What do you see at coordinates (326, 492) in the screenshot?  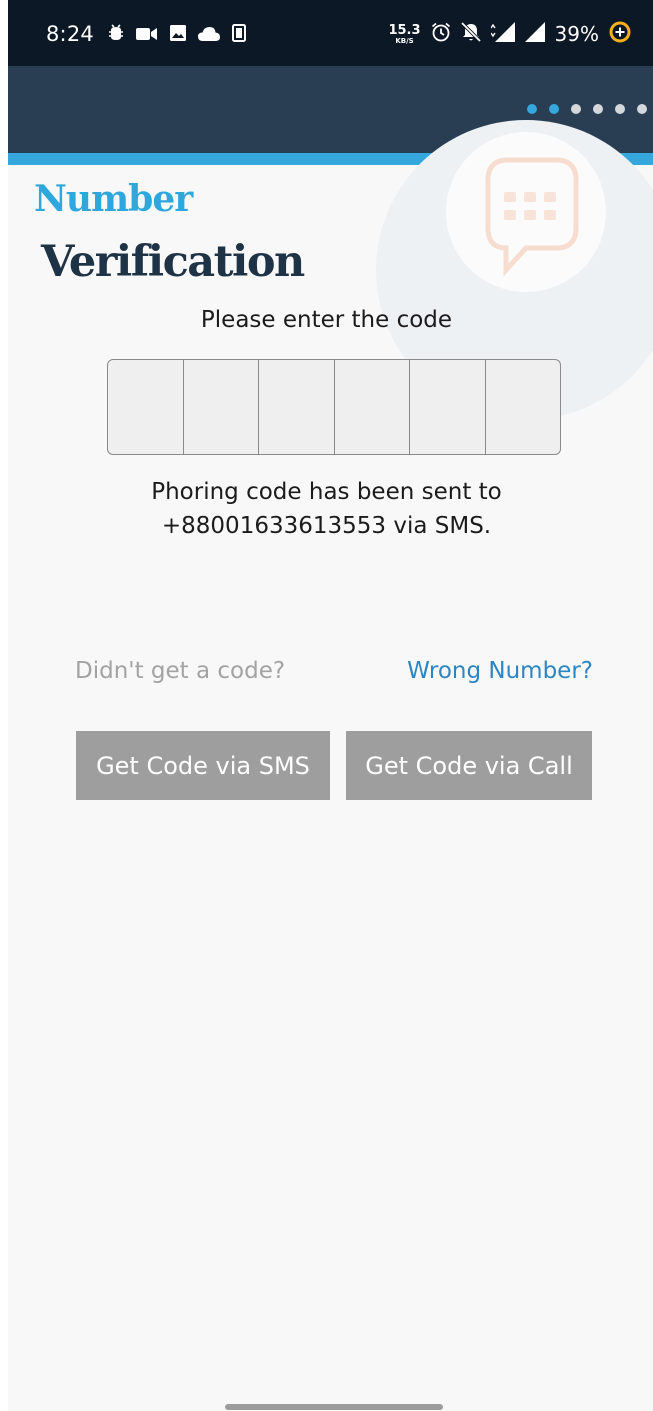 I see `code-sent-line1: Phoring code has been sent to` at bounding box center [326, 492].